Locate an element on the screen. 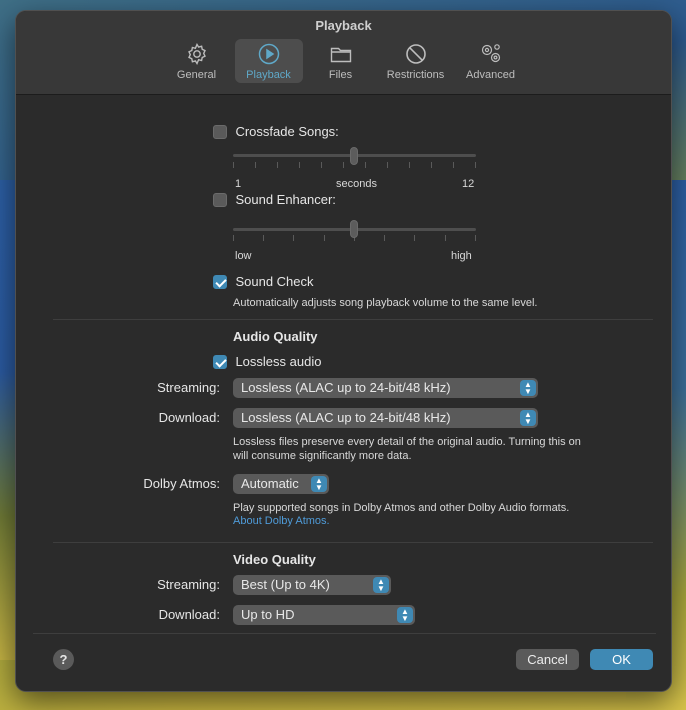 The height and width of the screenshot is (710, 686). sound-enhancer-label: Sound Enhancer: is located at coordinates (285, 200).